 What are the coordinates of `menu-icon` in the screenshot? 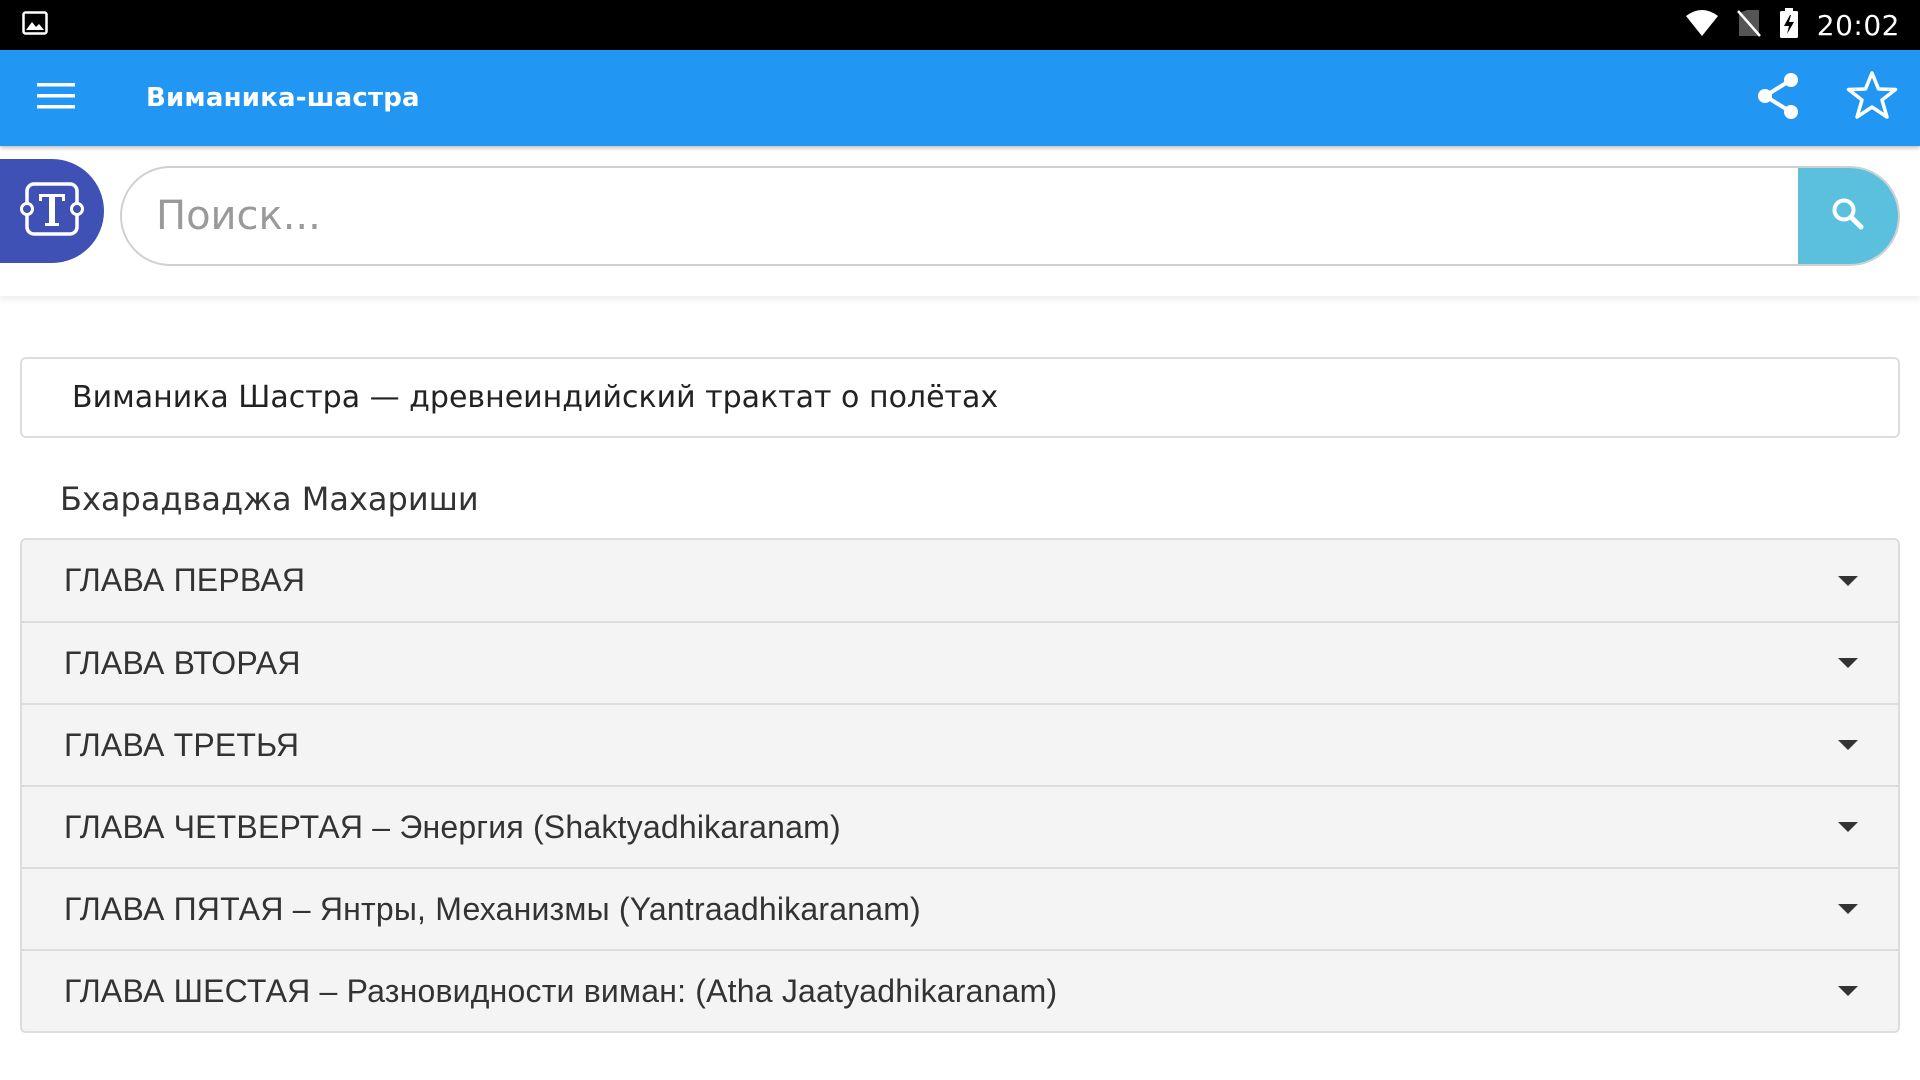 It's located at (56, 98).